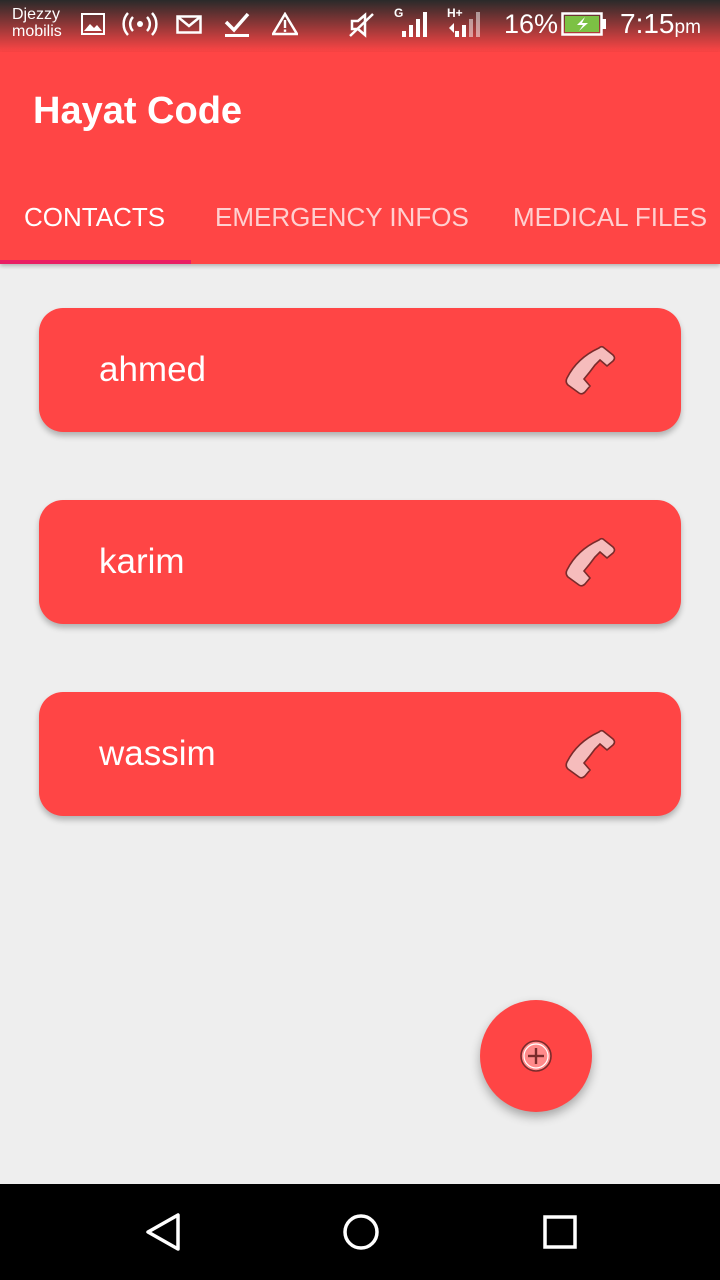 This screenshot has width=720, height=1280. I want to click on signal-g-icon: G, so click(410, 21).